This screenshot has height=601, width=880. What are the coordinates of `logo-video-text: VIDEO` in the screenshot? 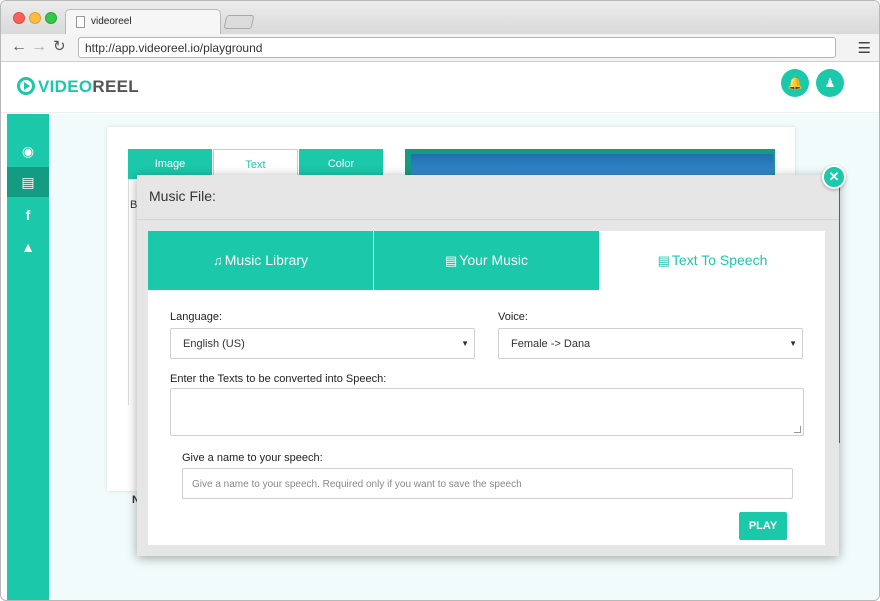 It's located at (65, 86).